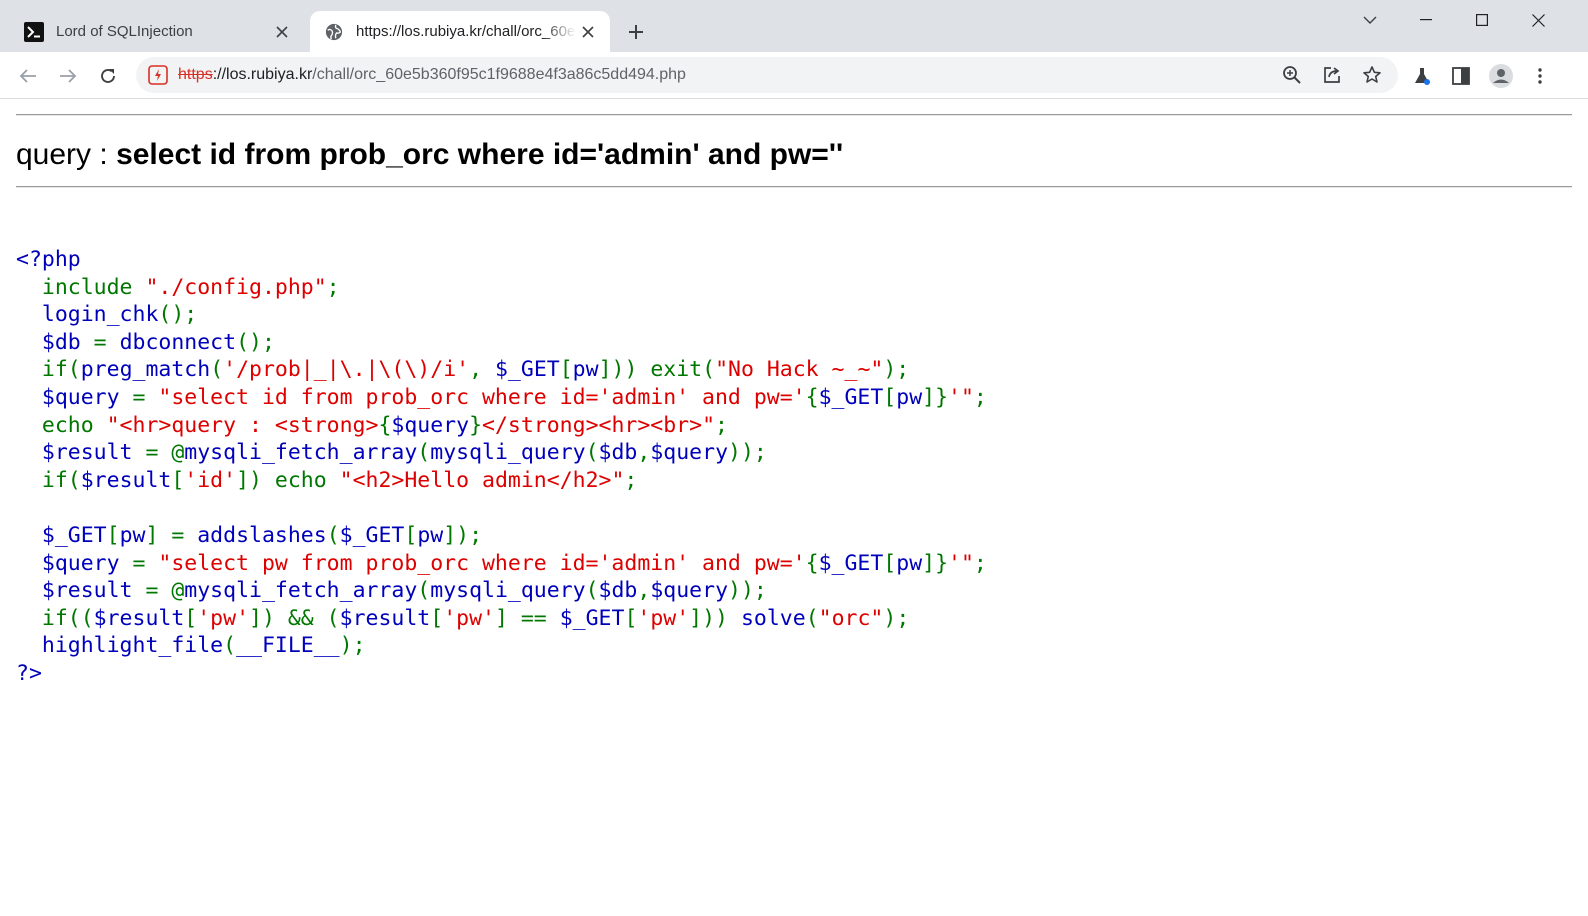 The image size is (1588, 916). What do you see at coordinates (592, 618) in the screenshot?
I see `code-token: $_GET` at bounding box center [592, 618].